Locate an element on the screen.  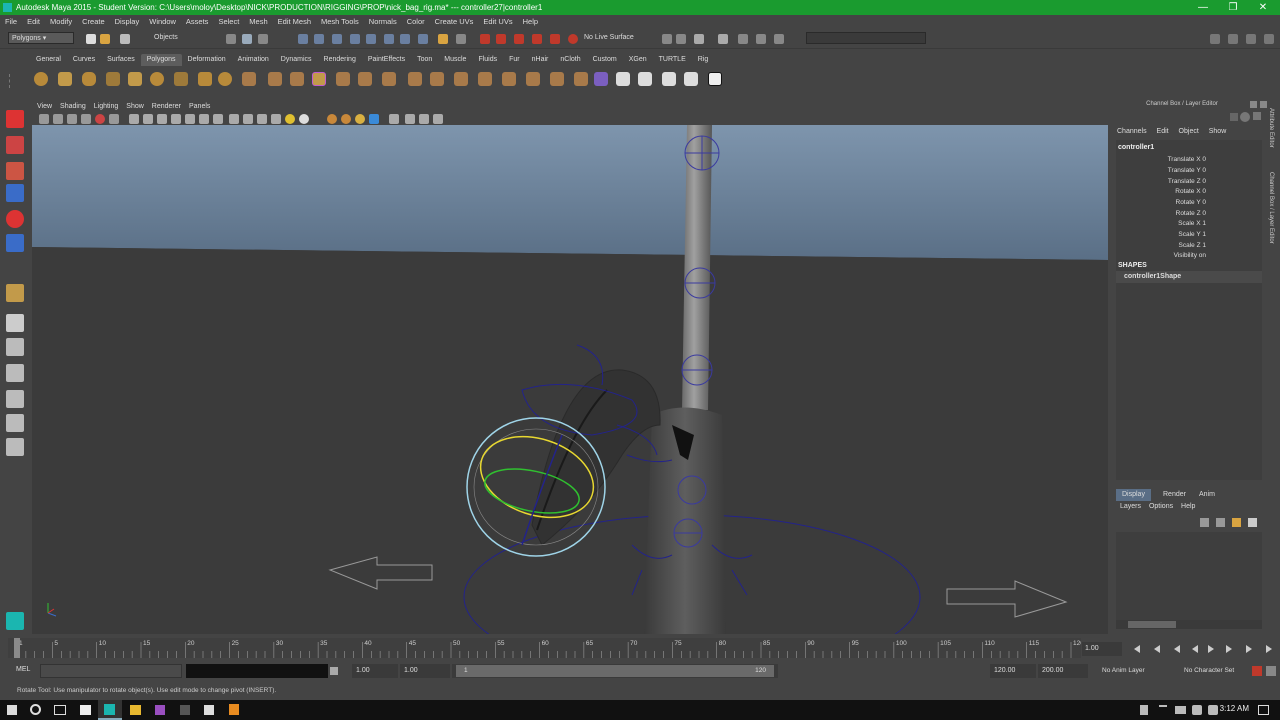
bridge-icon is located at coordinates (485, 79).